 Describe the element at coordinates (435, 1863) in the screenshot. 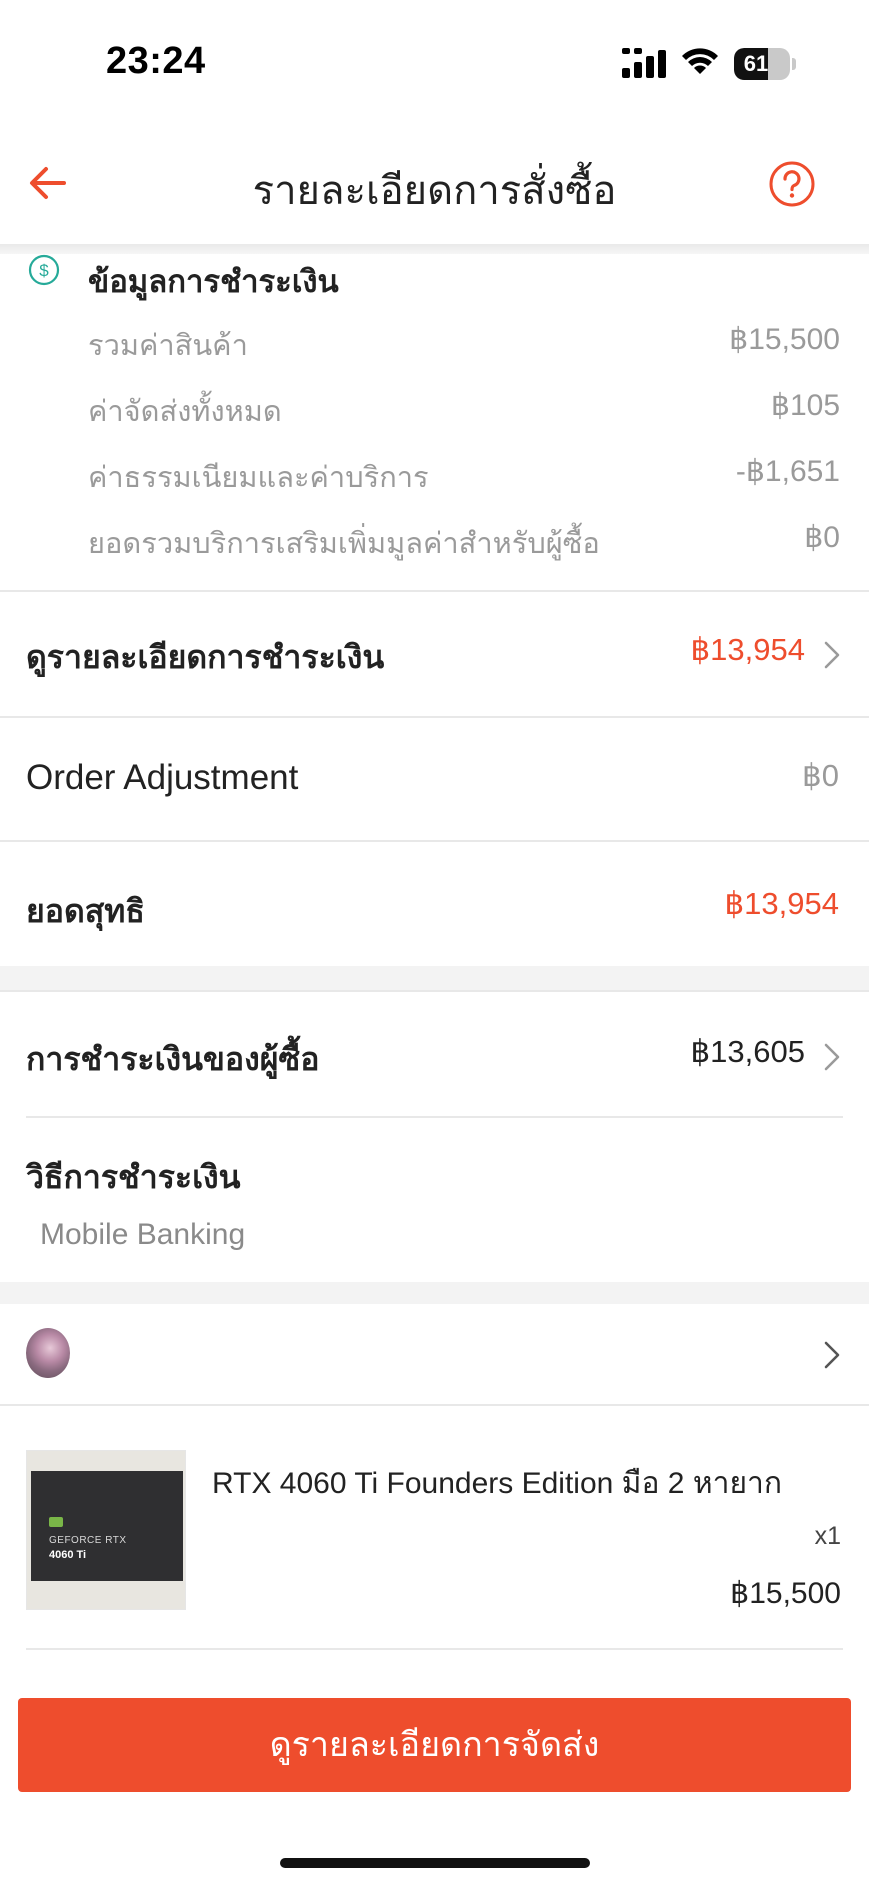

I see `home-indicator` at that location.